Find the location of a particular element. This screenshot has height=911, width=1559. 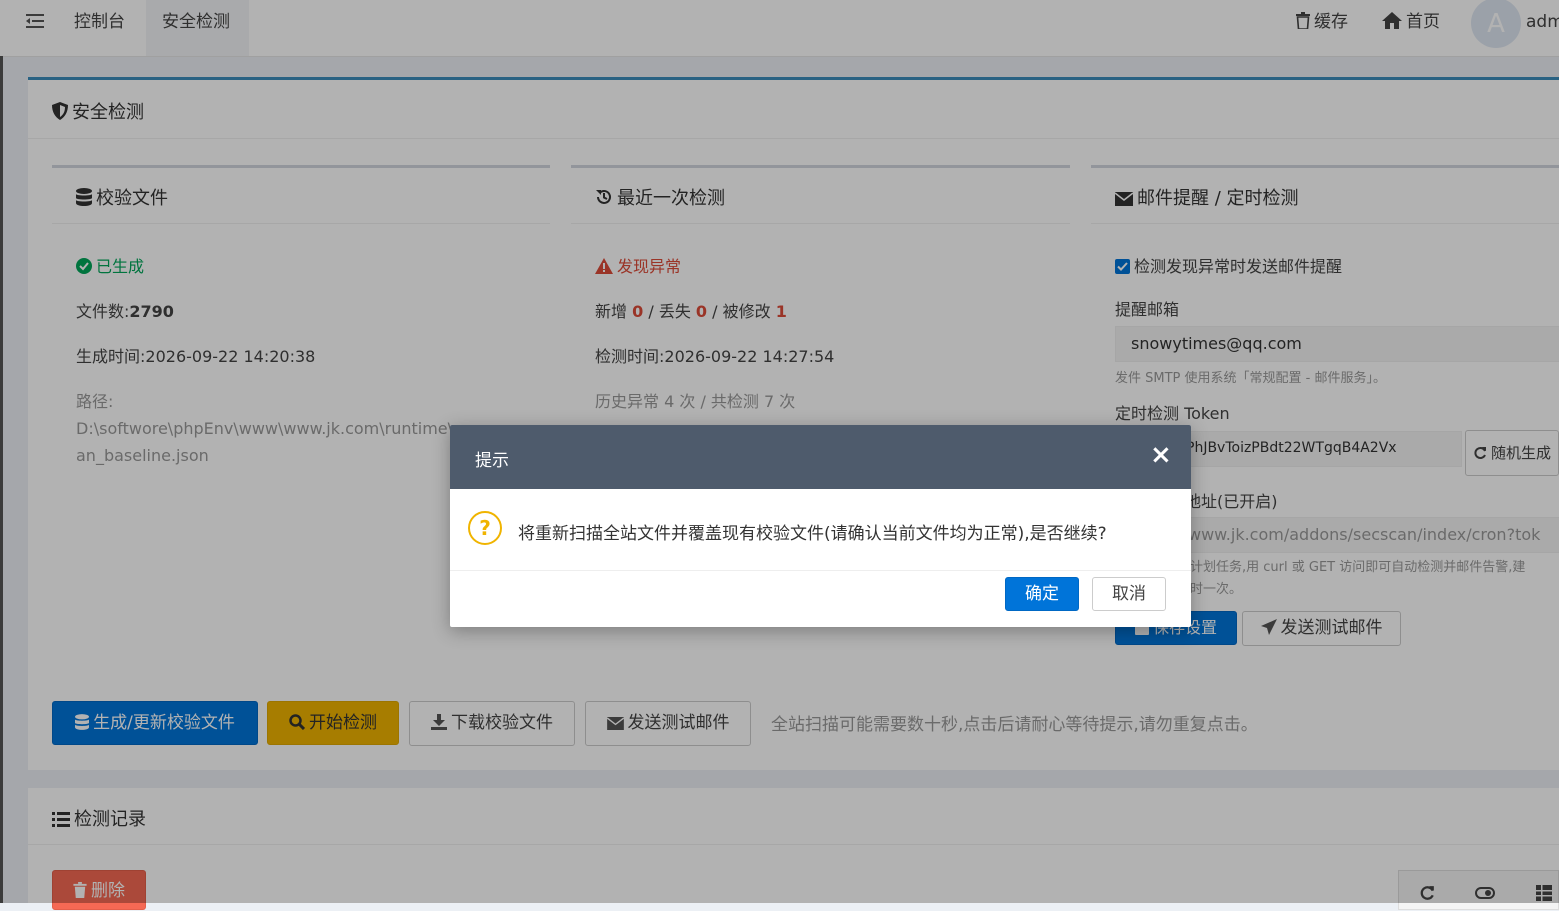

cancel-button: 取消 is located at coordinates (1129, 594).